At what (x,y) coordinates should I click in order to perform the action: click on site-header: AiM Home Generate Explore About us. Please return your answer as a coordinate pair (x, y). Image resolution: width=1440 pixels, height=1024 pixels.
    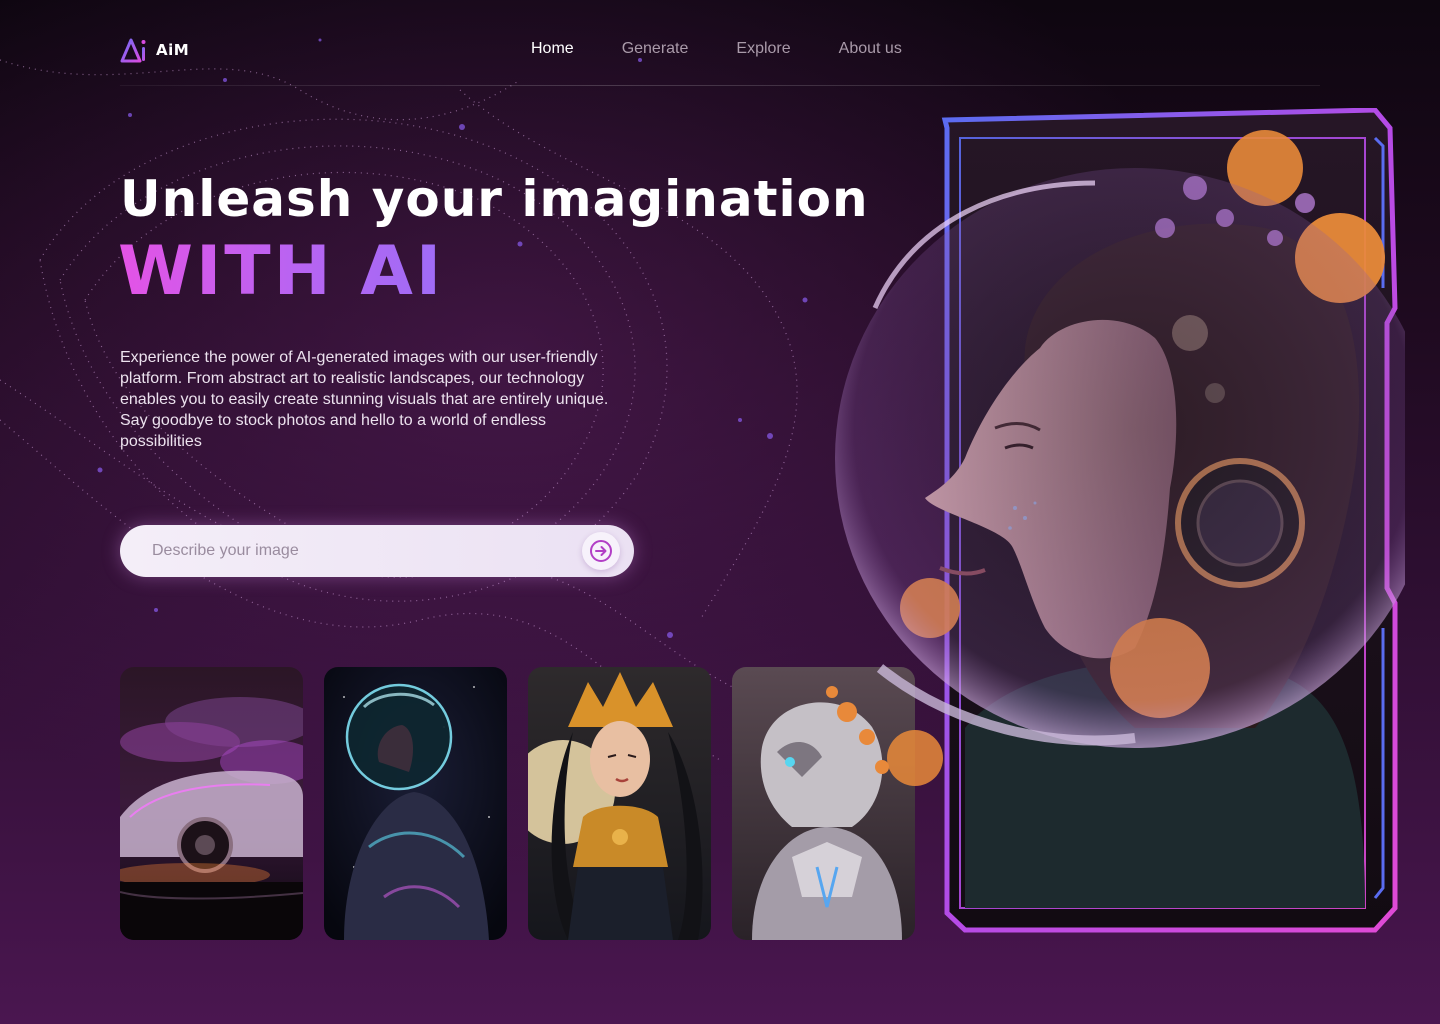
    Looking at the image, I should click on (720, 43).